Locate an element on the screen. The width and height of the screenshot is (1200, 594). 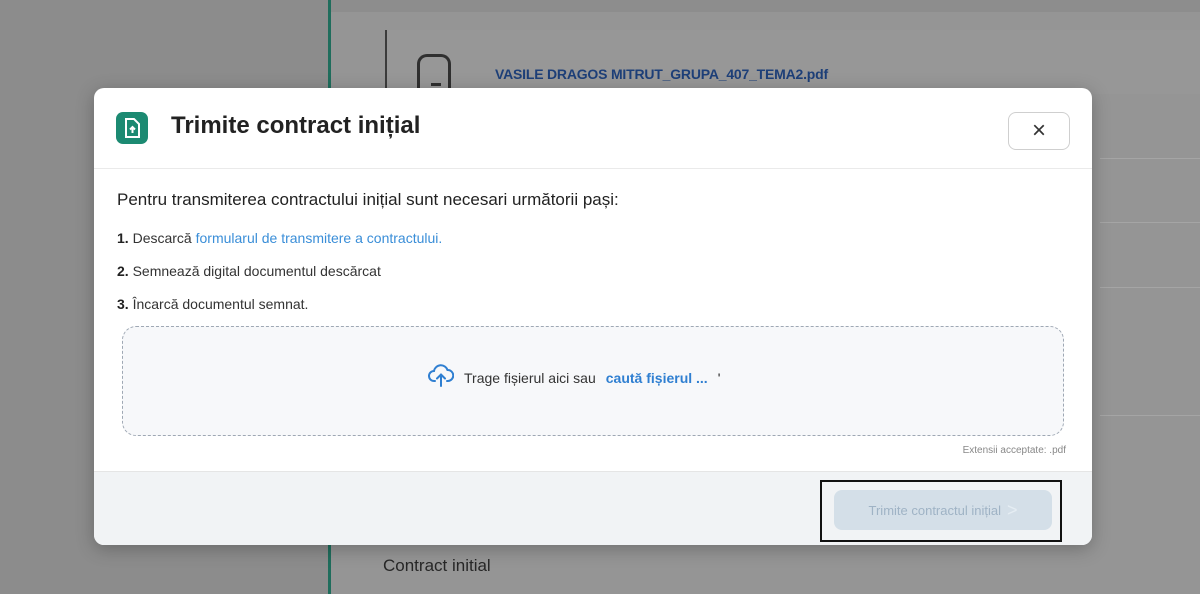
submit-contract-button: Trimite contractul inițial > is located at coordinates (943, 510).